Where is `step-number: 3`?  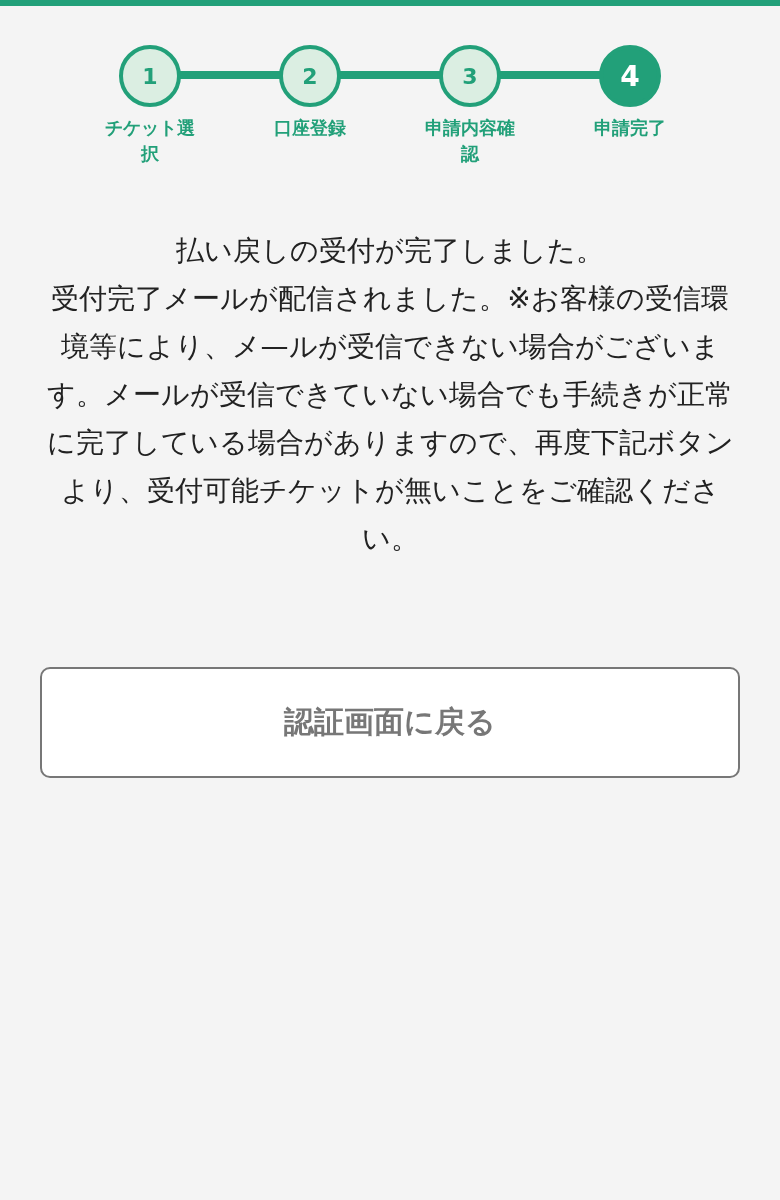
step-number: 3 is located at coordinates (470, 76).